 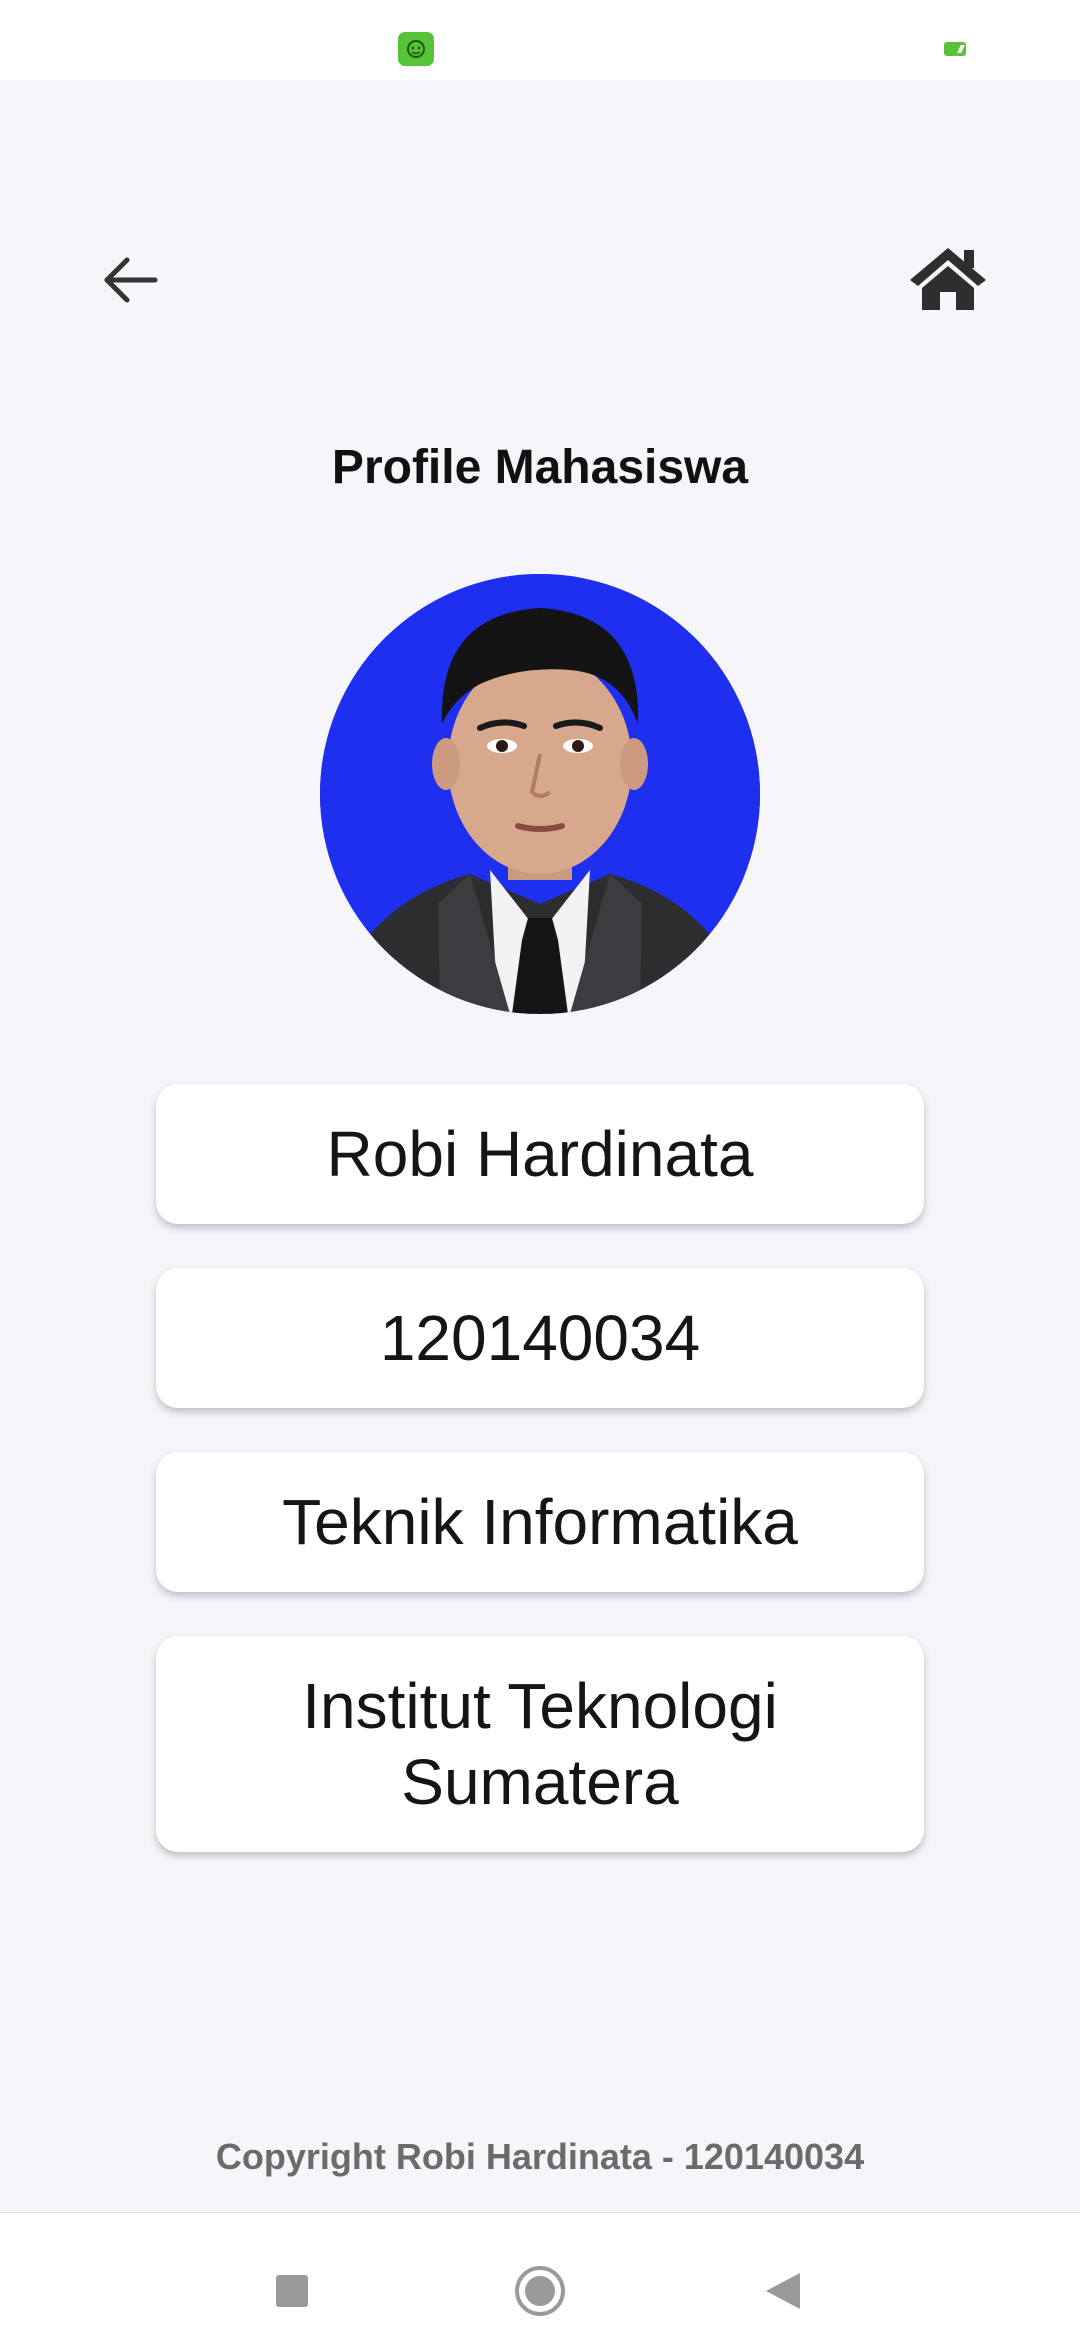 What do you see at coordinates (540, 40) in the screenshot?
I see `status-bar` at bounding box center [540, 40].